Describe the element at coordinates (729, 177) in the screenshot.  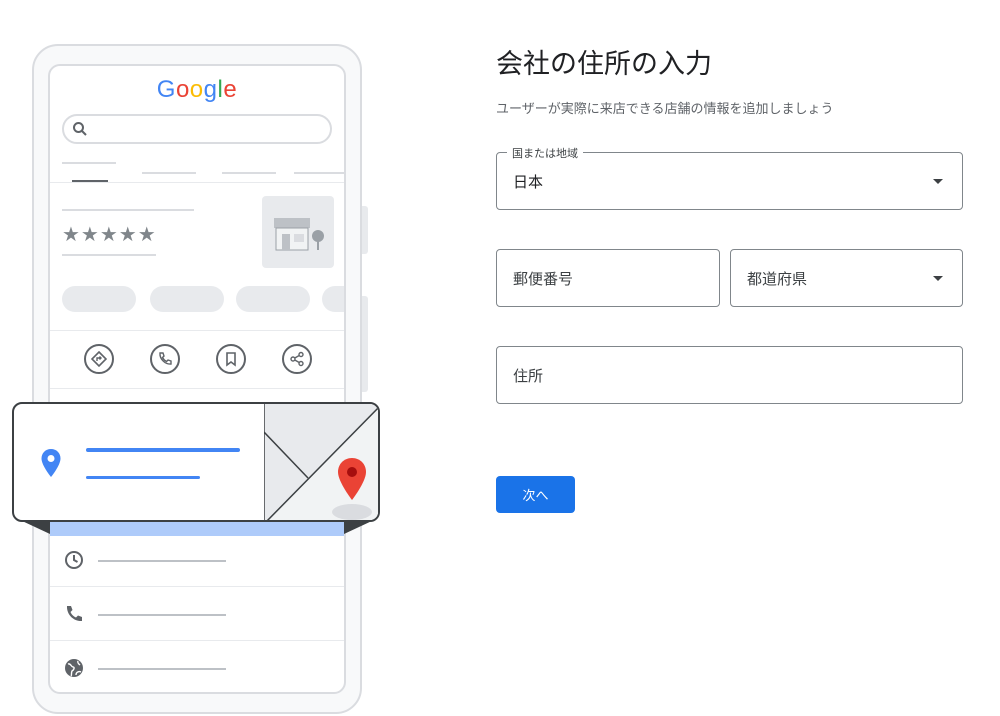
I see `country-select: 国または地域 日本` at that location.